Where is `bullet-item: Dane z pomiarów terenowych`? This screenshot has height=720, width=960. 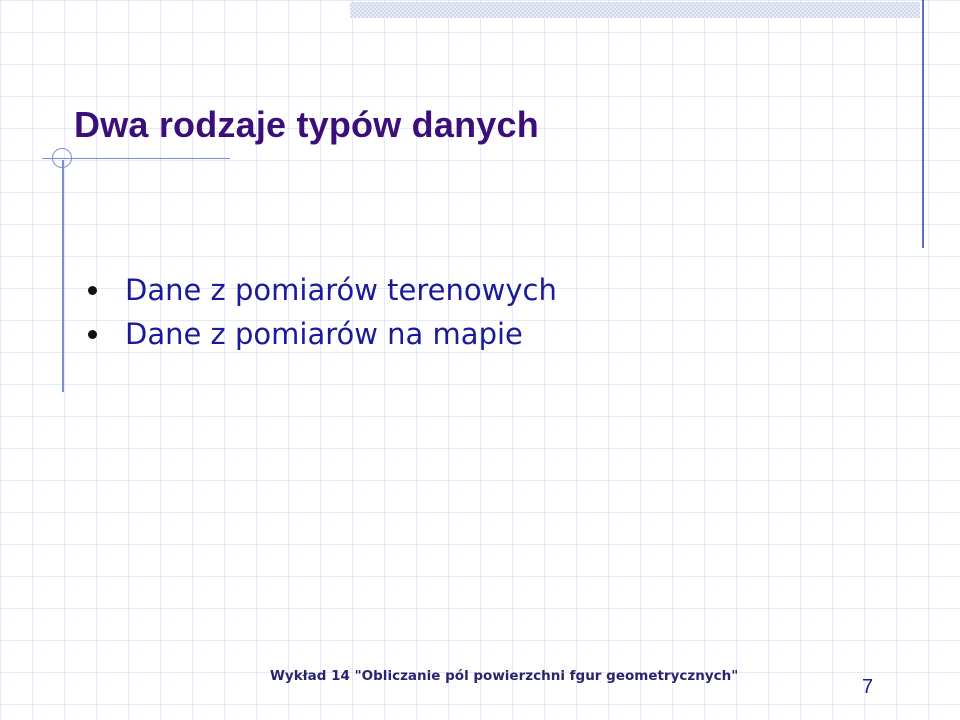 bullet-item: Dane z pomiarów terenowych is located at coordinates (322, 290).